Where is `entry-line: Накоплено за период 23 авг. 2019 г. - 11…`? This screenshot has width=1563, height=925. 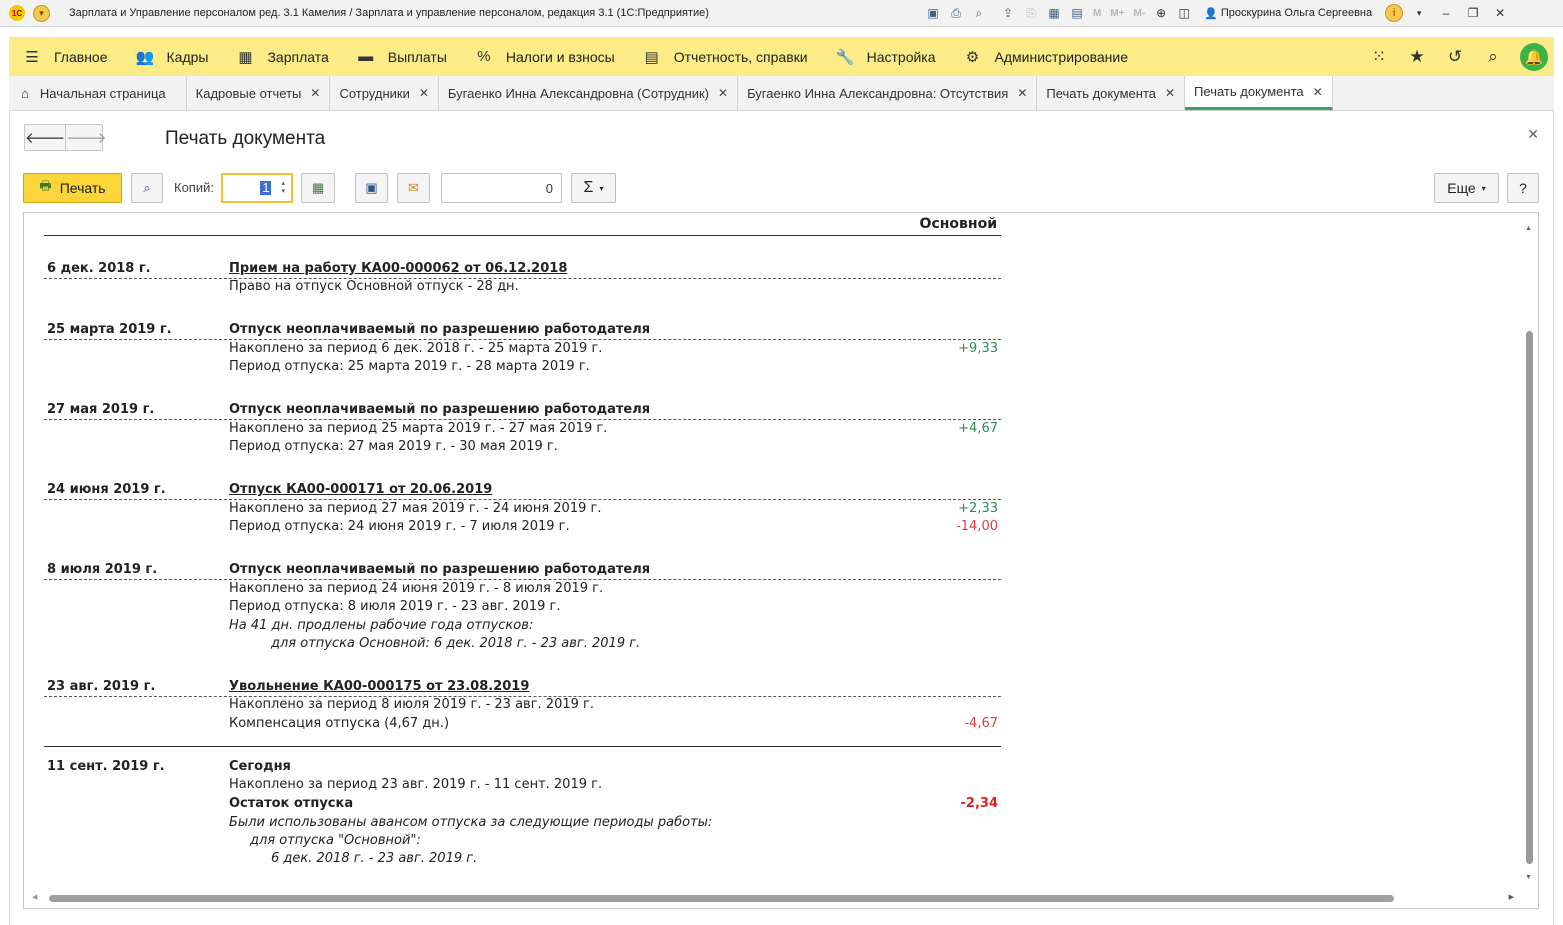
entry-line: Накоплено за период 23 авг. 2019 г. - 11… is located at coordinates (416, 784).